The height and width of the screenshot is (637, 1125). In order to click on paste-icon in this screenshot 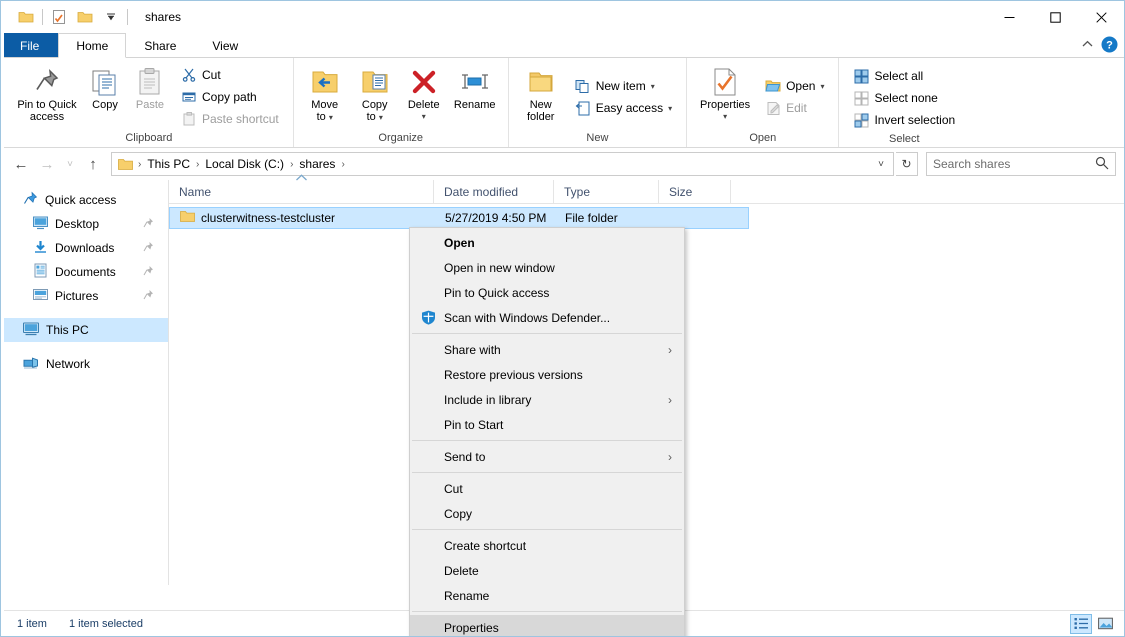, I will do `click(150, 82)`.